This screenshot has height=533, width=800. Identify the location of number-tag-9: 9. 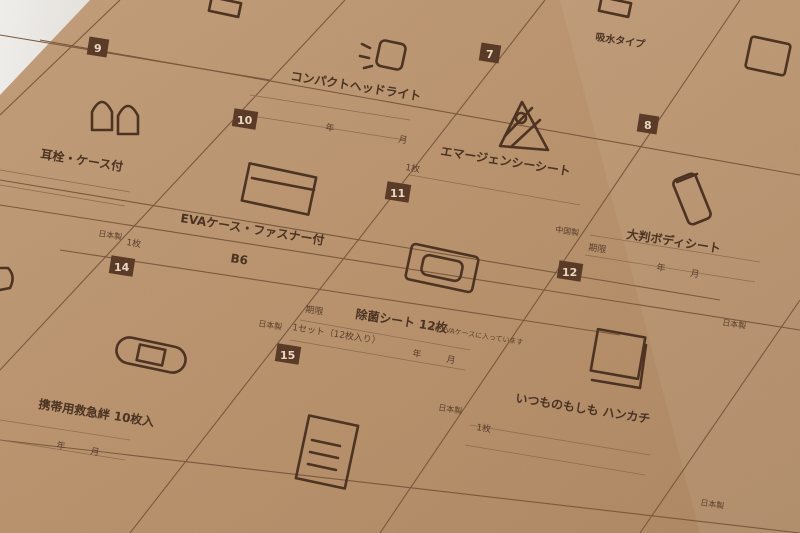
(98, 47).